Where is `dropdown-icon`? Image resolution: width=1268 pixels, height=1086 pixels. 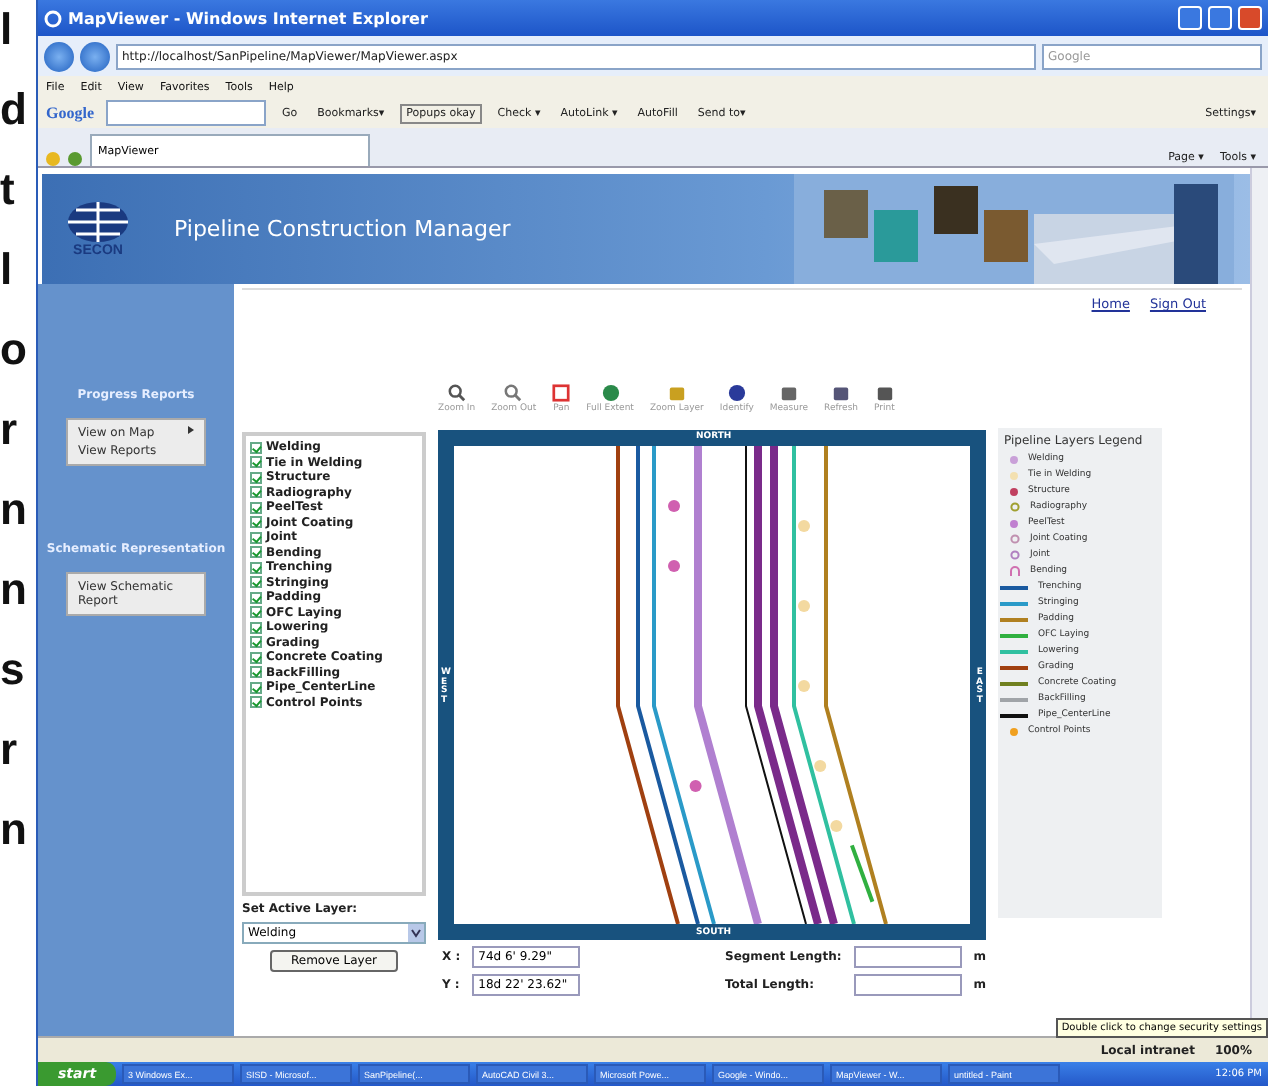 dropdown-icon is located at coordinates (416, 933).